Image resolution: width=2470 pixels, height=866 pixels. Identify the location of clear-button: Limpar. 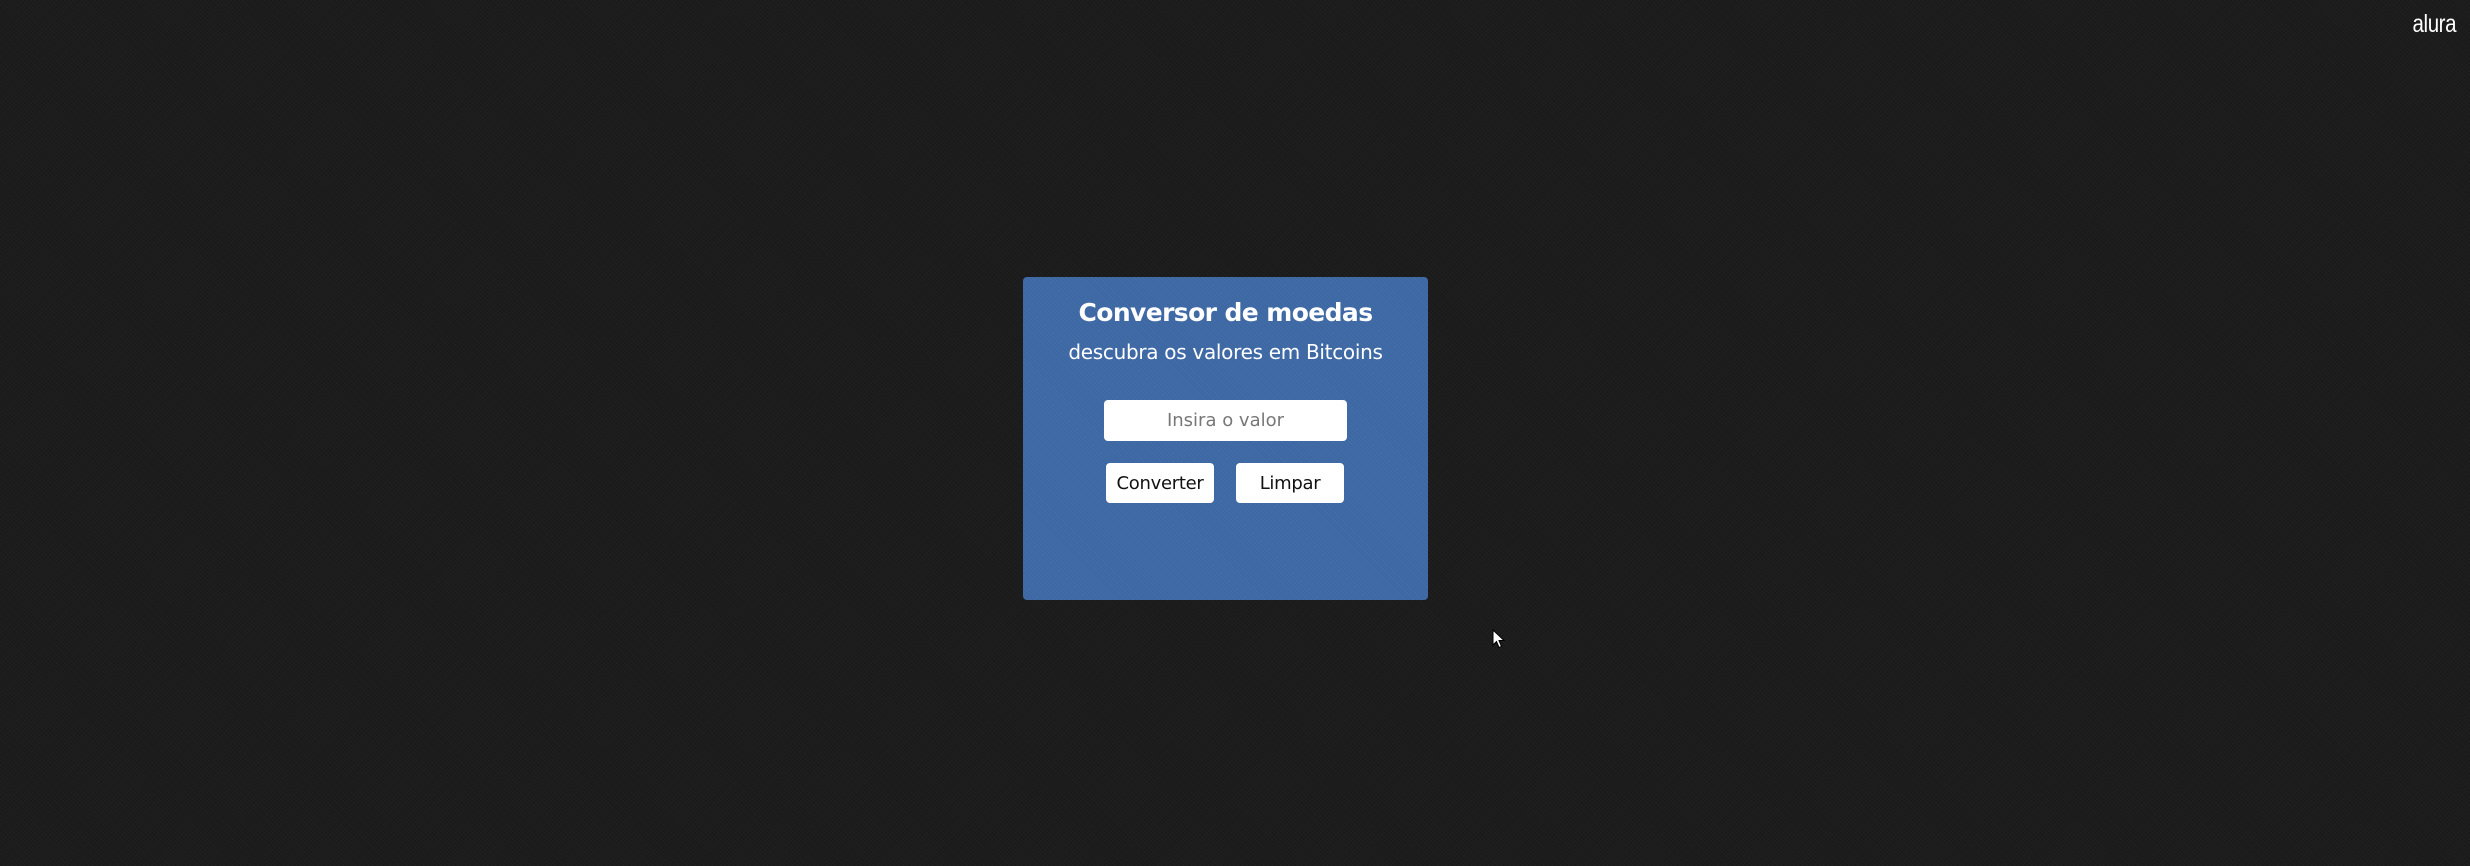
(1290, 483).